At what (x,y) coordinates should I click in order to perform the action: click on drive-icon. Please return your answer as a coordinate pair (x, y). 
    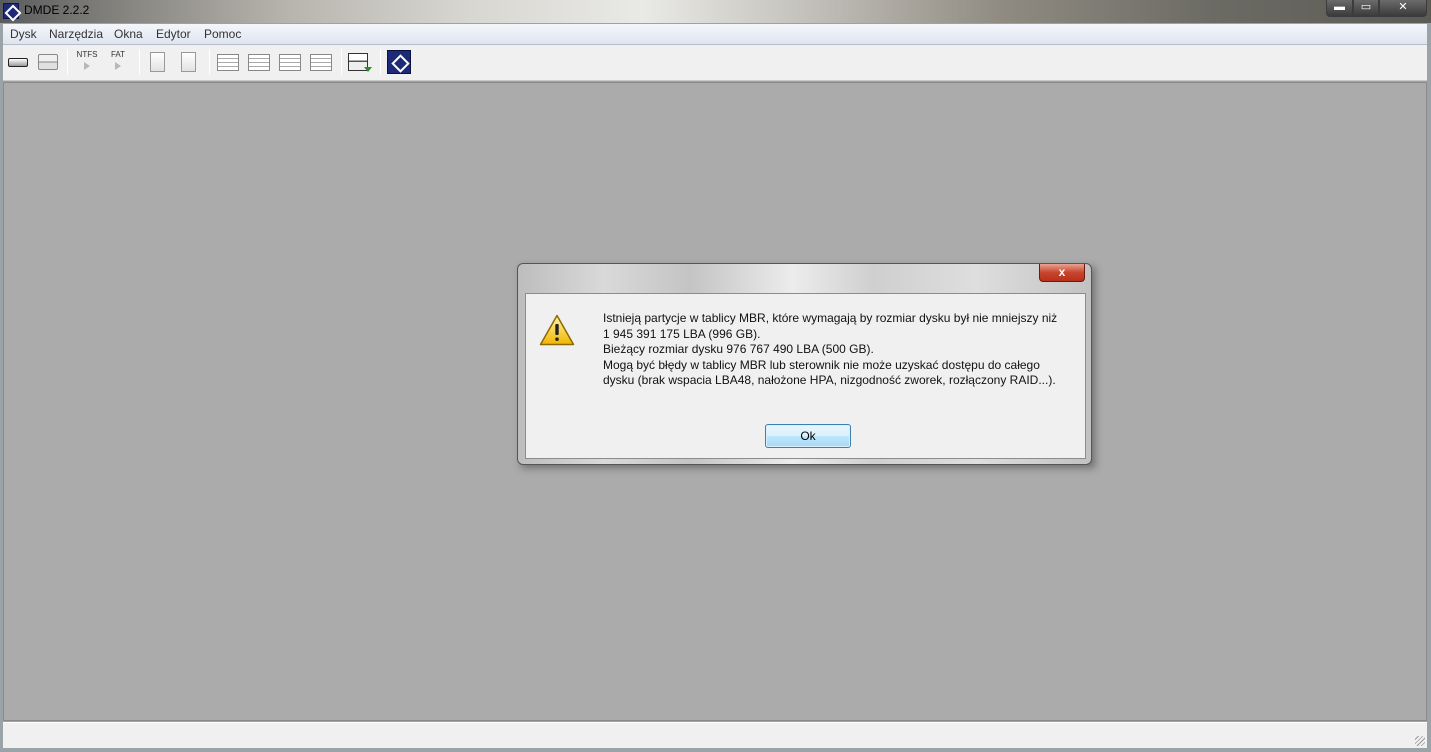
    Looking at the image, I should click on (18, 62).